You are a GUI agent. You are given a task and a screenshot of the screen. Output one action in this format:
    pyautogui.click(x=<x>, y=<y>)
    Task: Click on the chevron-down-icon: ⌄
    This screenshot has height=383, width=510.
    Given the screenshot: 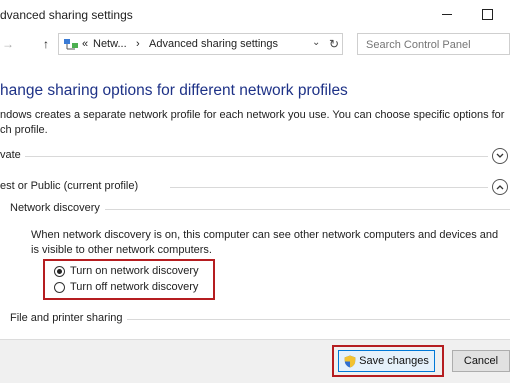 What is the action you would take?
    pyautogui.click(x=316, y=42)
    